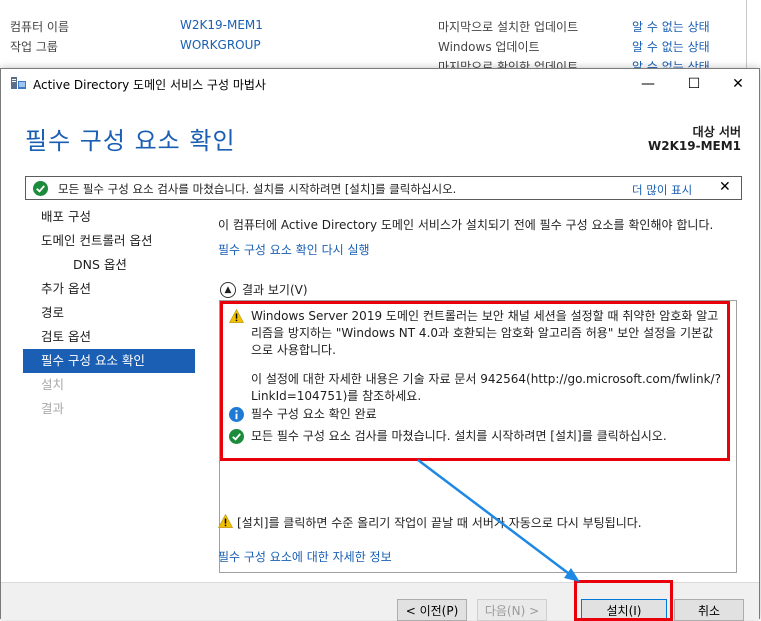 Image resolution: width=761 pixels, height=621 pixels. Describe the element at coordinates (109, 265) in the screenshot. I see `nav-item-dns-options: DNS 옵션` at that location.